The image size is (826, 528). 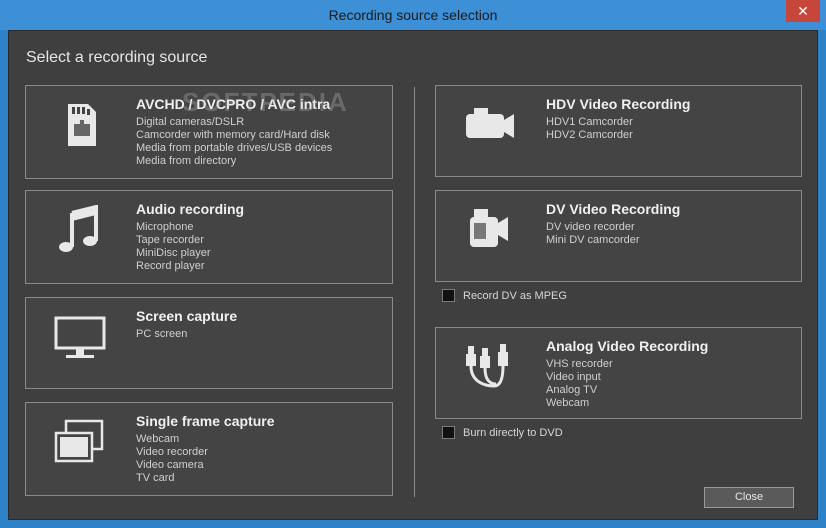 What do you see at coordinates (117, 57) in the screenshot?
I see `page-title: Select a recording source` at bounding box center [117, 57].